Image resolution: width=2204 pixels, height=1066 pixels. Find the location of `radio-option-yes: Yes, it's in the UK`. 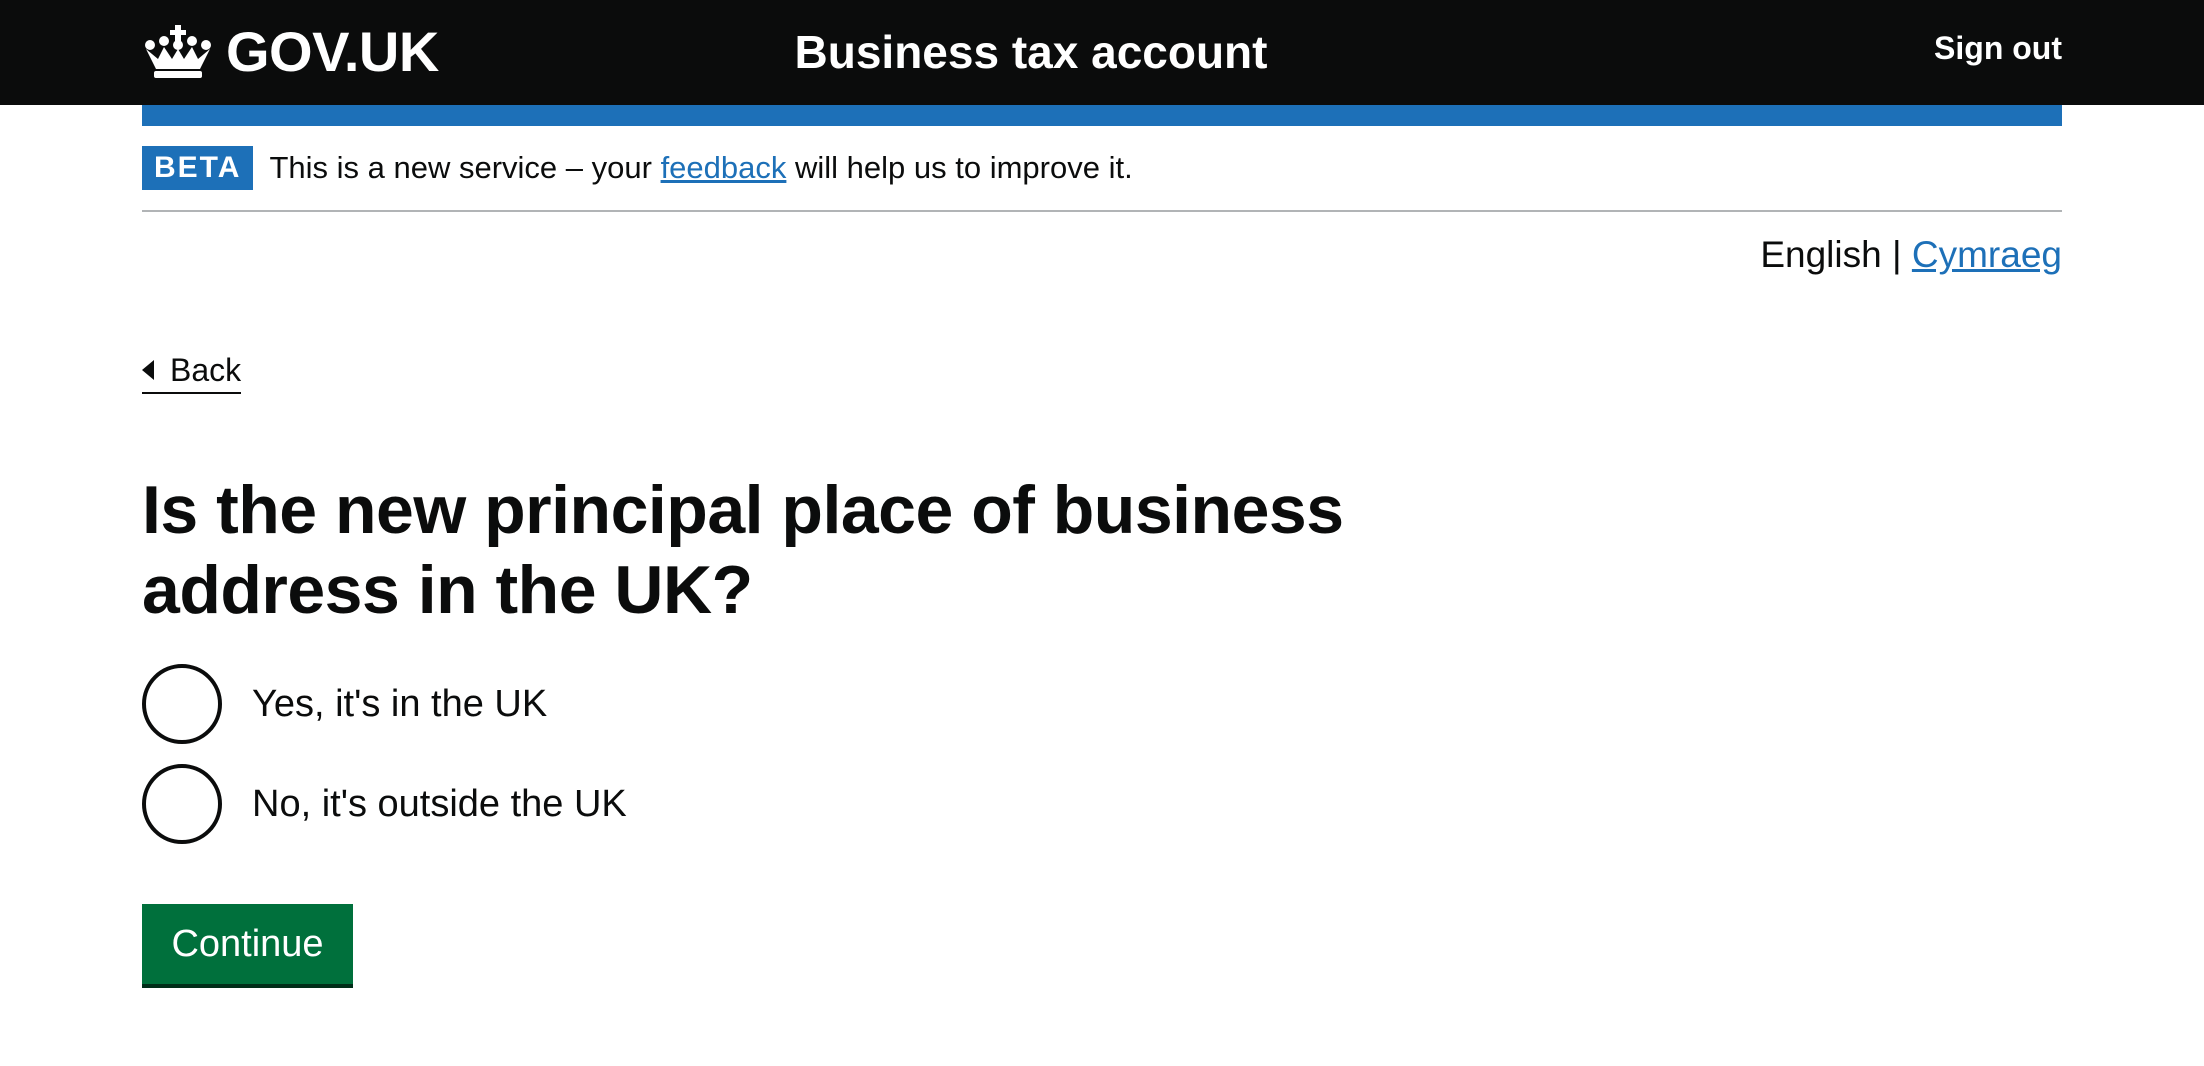

radio-option-yes: Yes, it's in the UK is located at coordinates (344, 704).